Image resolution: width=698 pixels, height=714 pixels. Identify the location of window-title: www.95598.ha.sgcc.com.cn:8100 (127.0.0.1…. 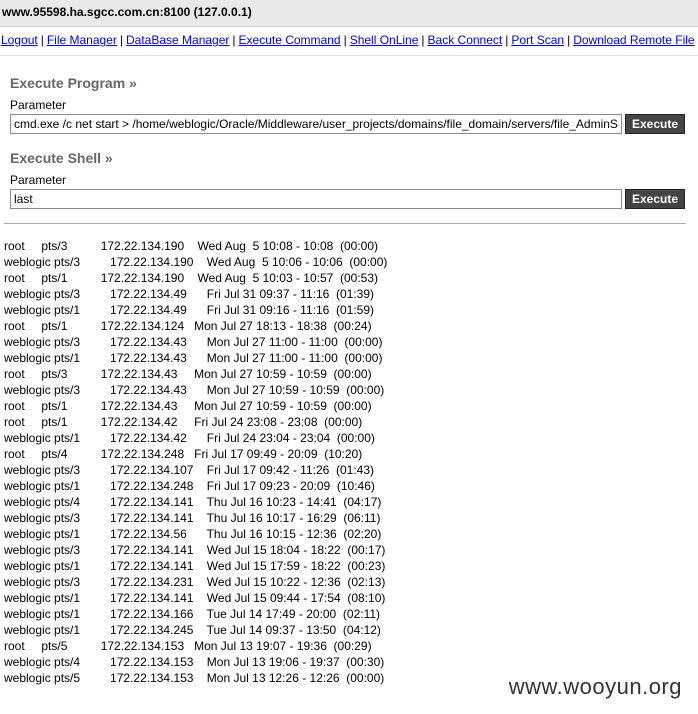
(127, 12).